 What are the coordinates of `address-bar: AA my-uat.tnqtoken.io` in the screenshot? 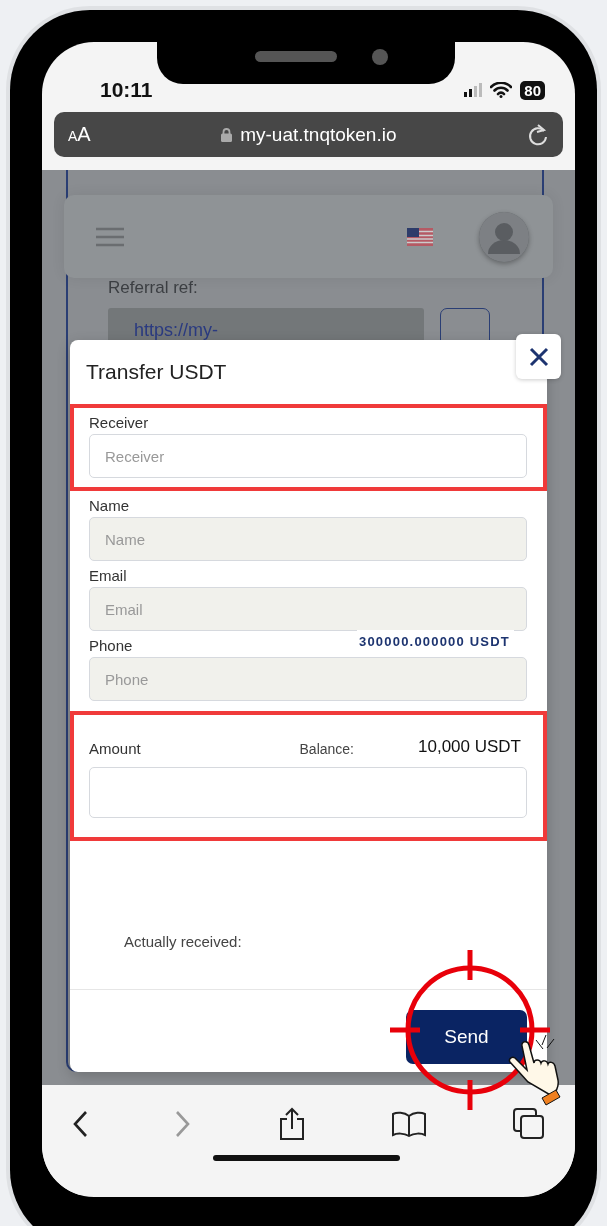 It's located at (308, 134).